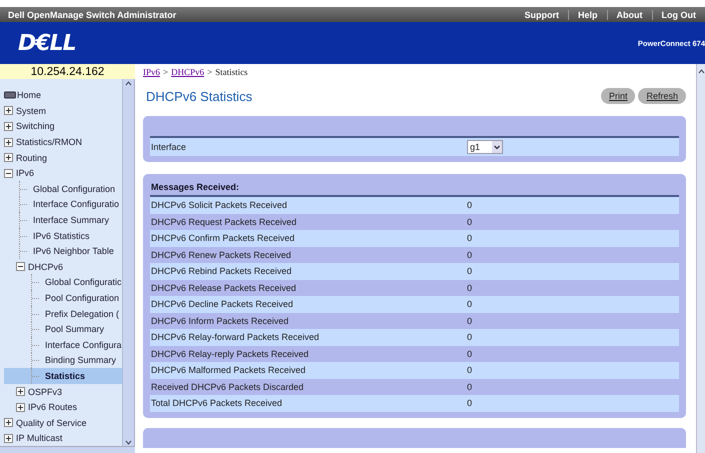 Image resolution: width=705 pixels, height=453 pixels. Describe the element at coordinates (223, 238) in the screenshot. I see `stat-label: DHCPv6 Confirm Packets Received` at that location.